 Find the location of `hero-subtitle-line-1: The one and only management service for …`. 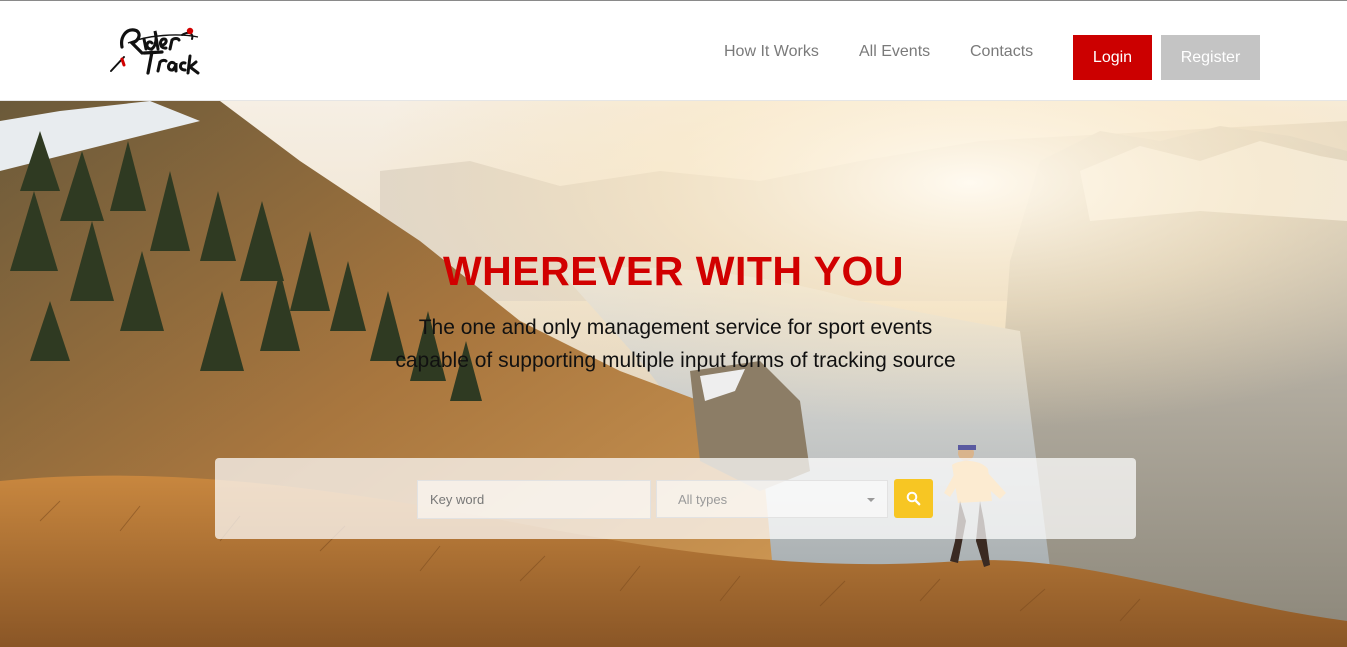

hero-subtitle-line-1: The one and only management service for … is located at coordinates (675, 327).